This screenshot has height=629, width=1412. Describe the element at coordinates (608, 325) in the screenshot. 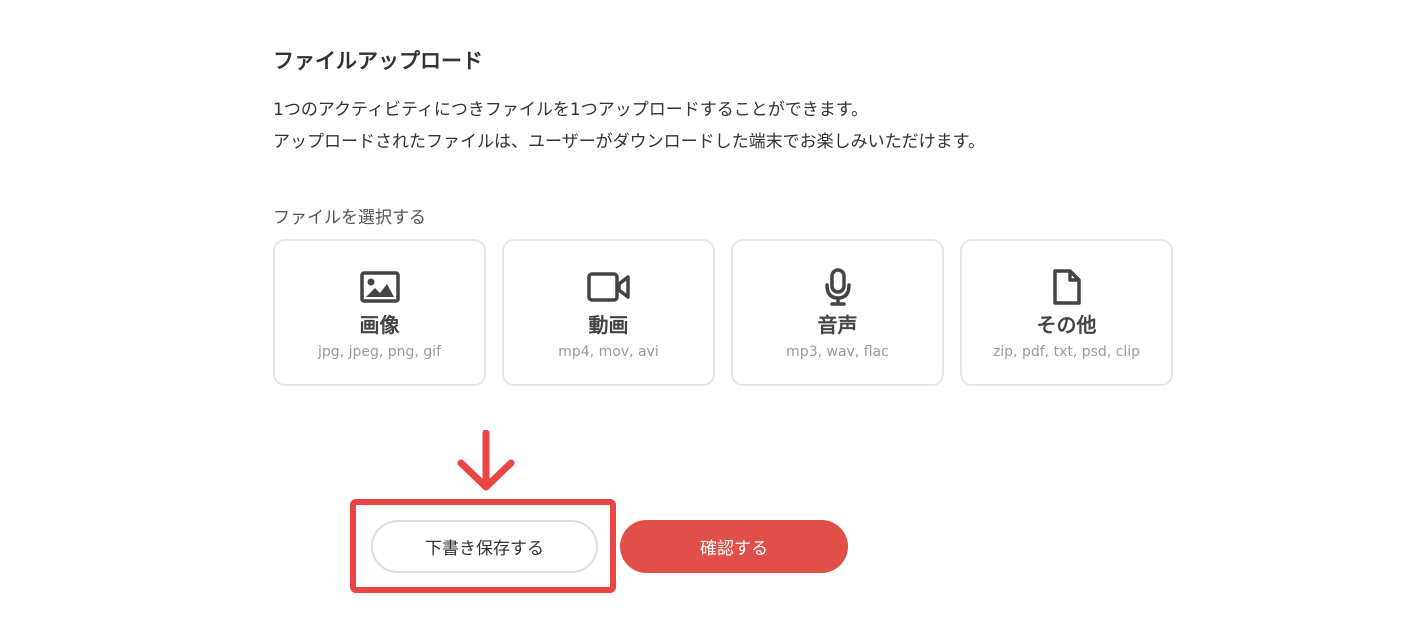

I see `file-type-label: 動画` at that location.